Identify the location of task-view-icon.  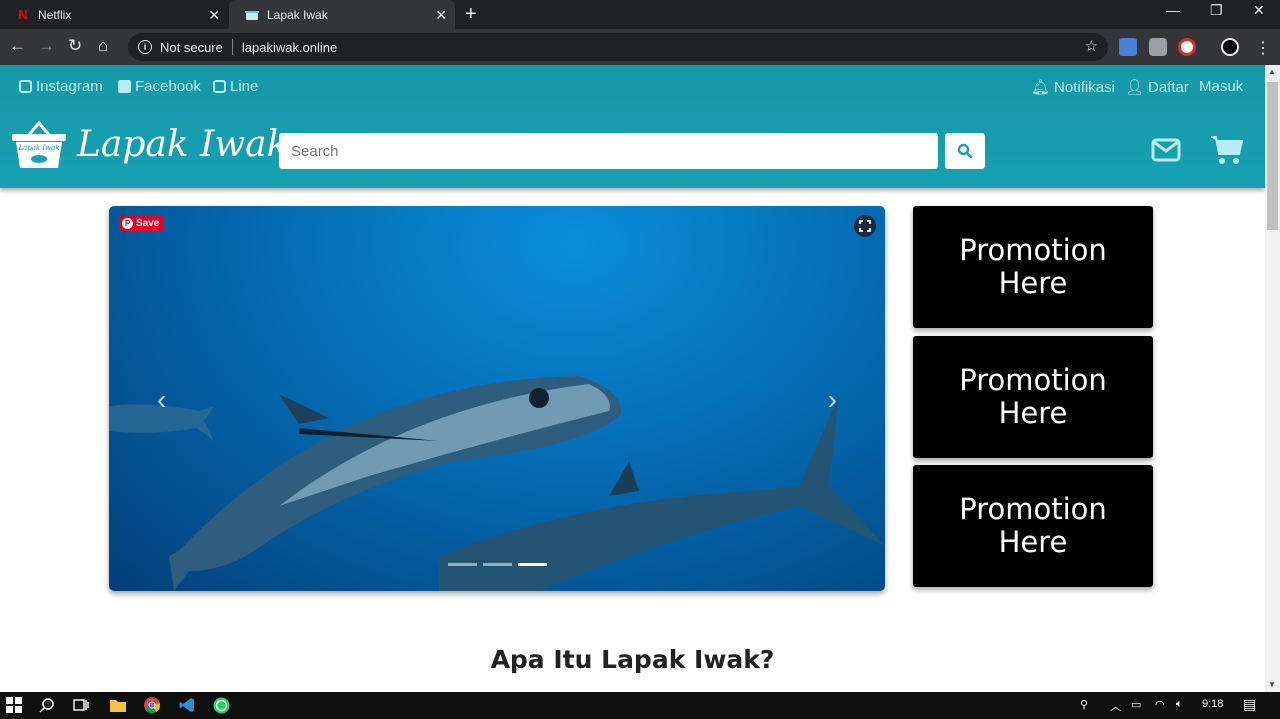
(81, 707).